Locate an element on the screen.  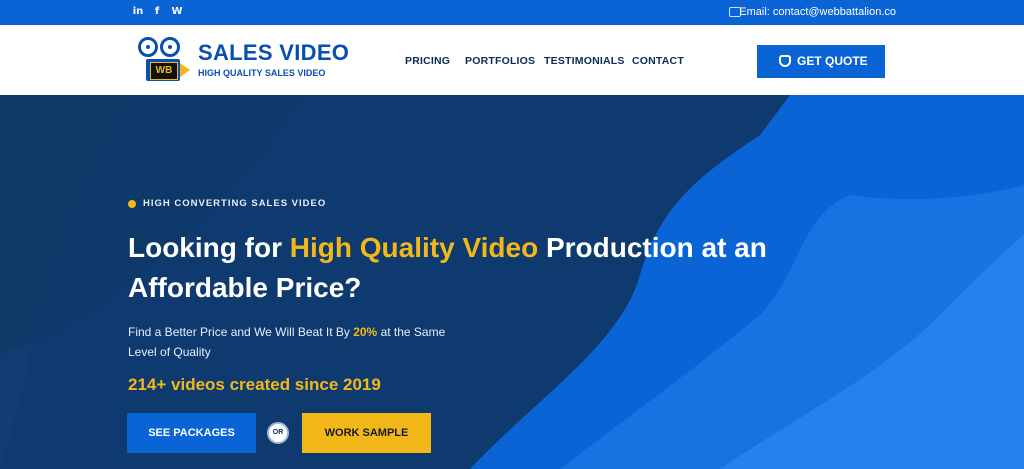
get-quote-label: GET QUOTE is located at coordinates (832, 61).